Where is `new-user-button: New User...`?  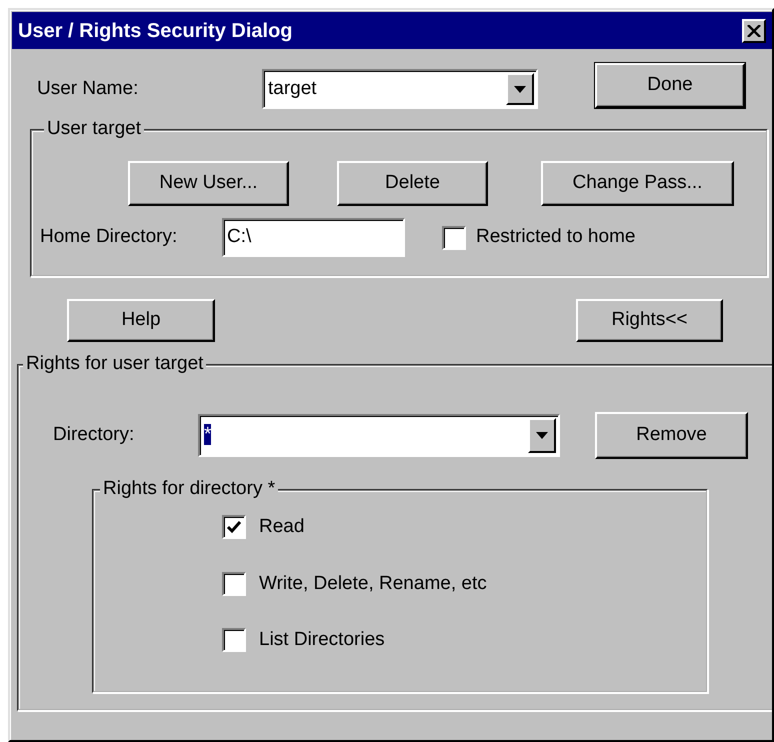 new-user-button: New User... is located at coordinates (208, 183).